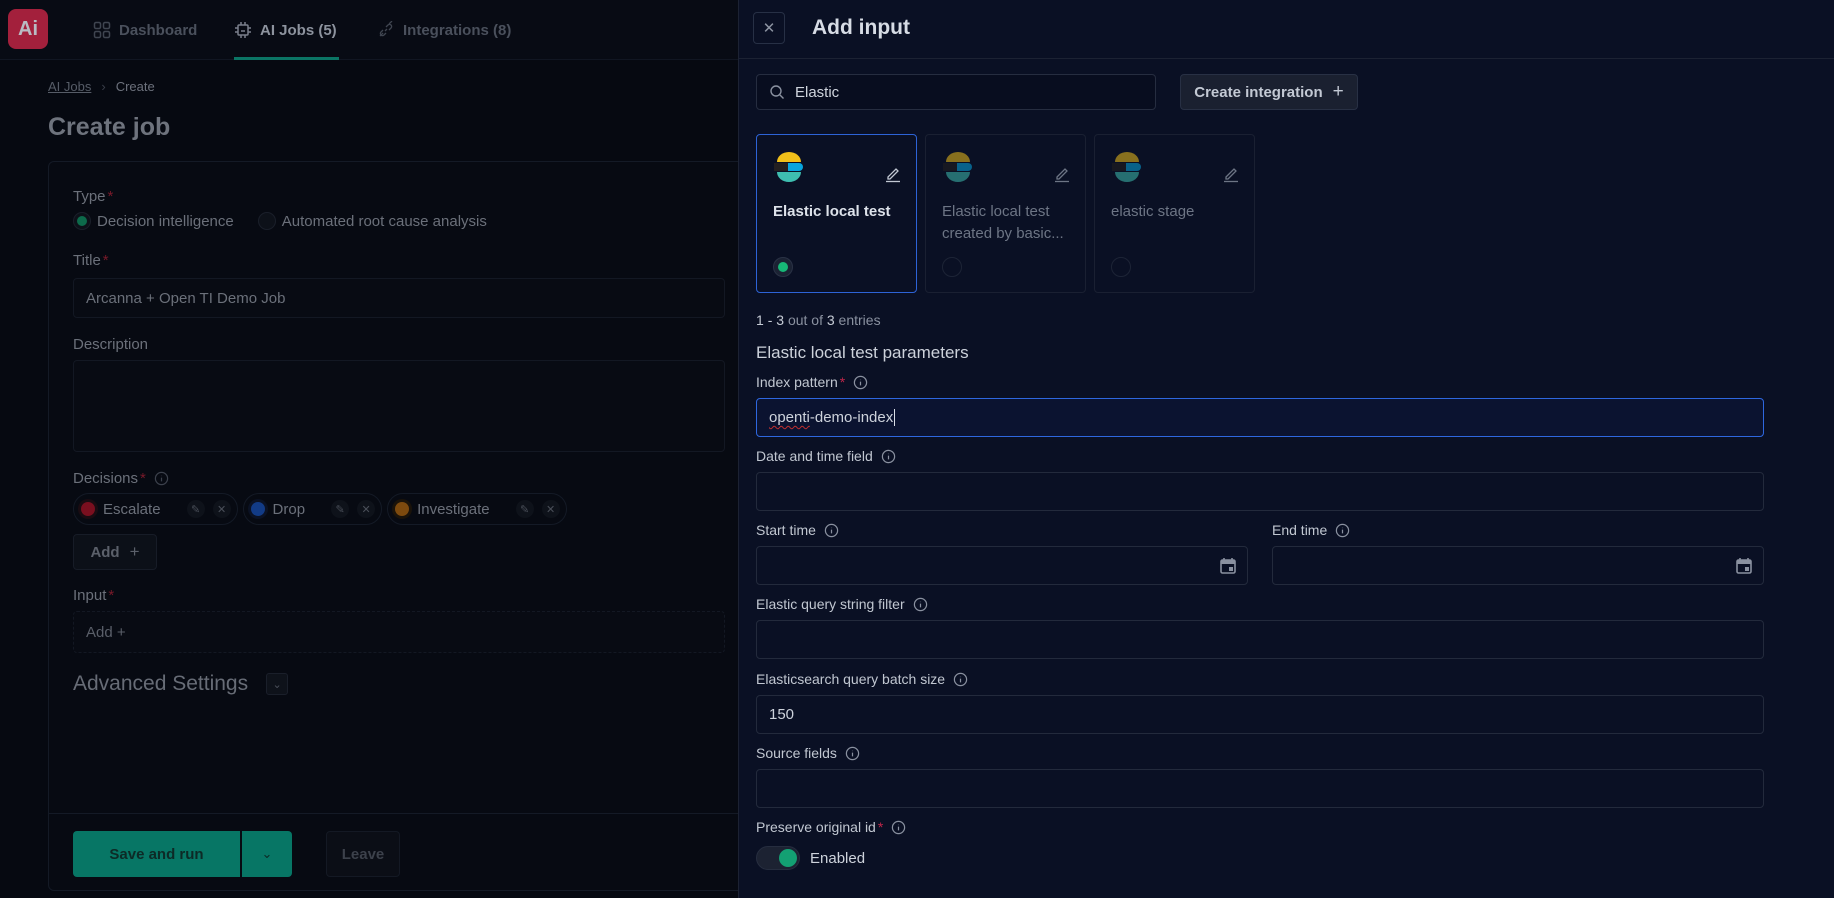 This screenshot has width=1834, height=898. What do you see at coordinates (153, 221) in the screenshot?
I see `type-option-decision-intelligence: Decision intelligence` at bounding box center [153, 221].